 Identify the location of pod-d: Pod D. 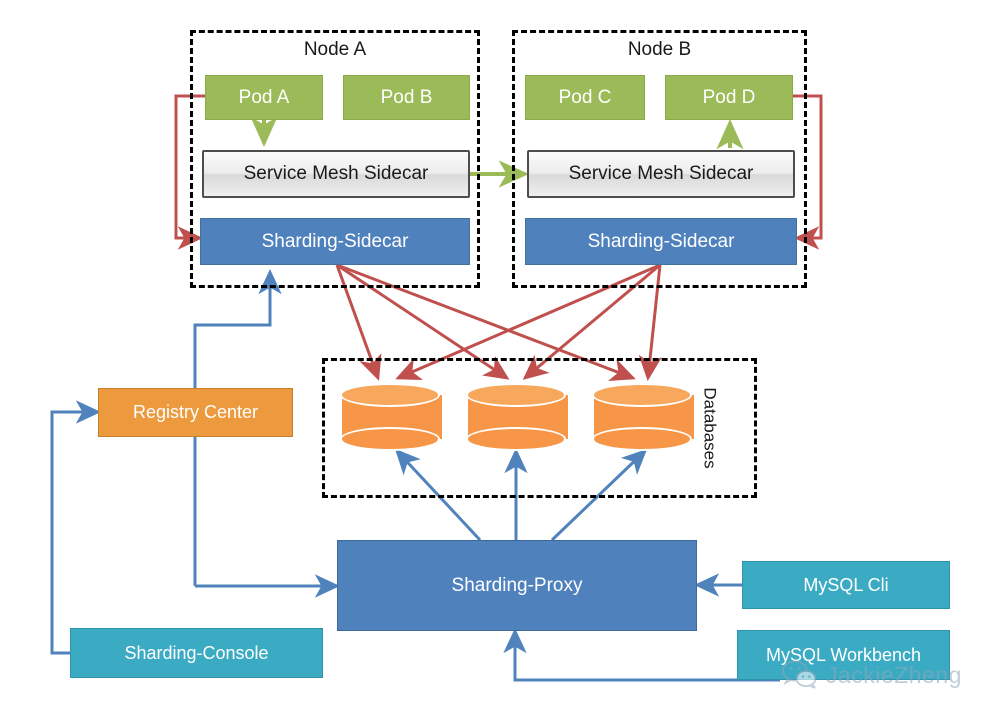
(729, 97).